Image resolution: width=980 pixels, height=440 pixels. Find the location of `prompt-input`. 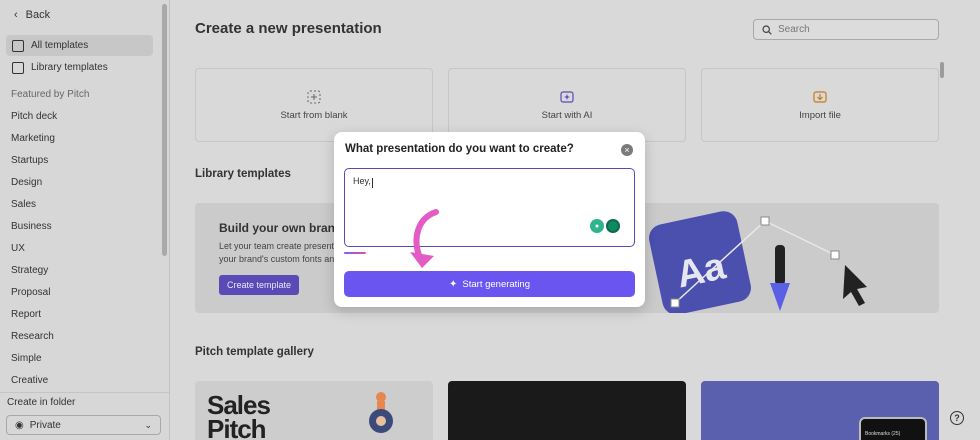

prompt-input is located at coordinates (489, 207).